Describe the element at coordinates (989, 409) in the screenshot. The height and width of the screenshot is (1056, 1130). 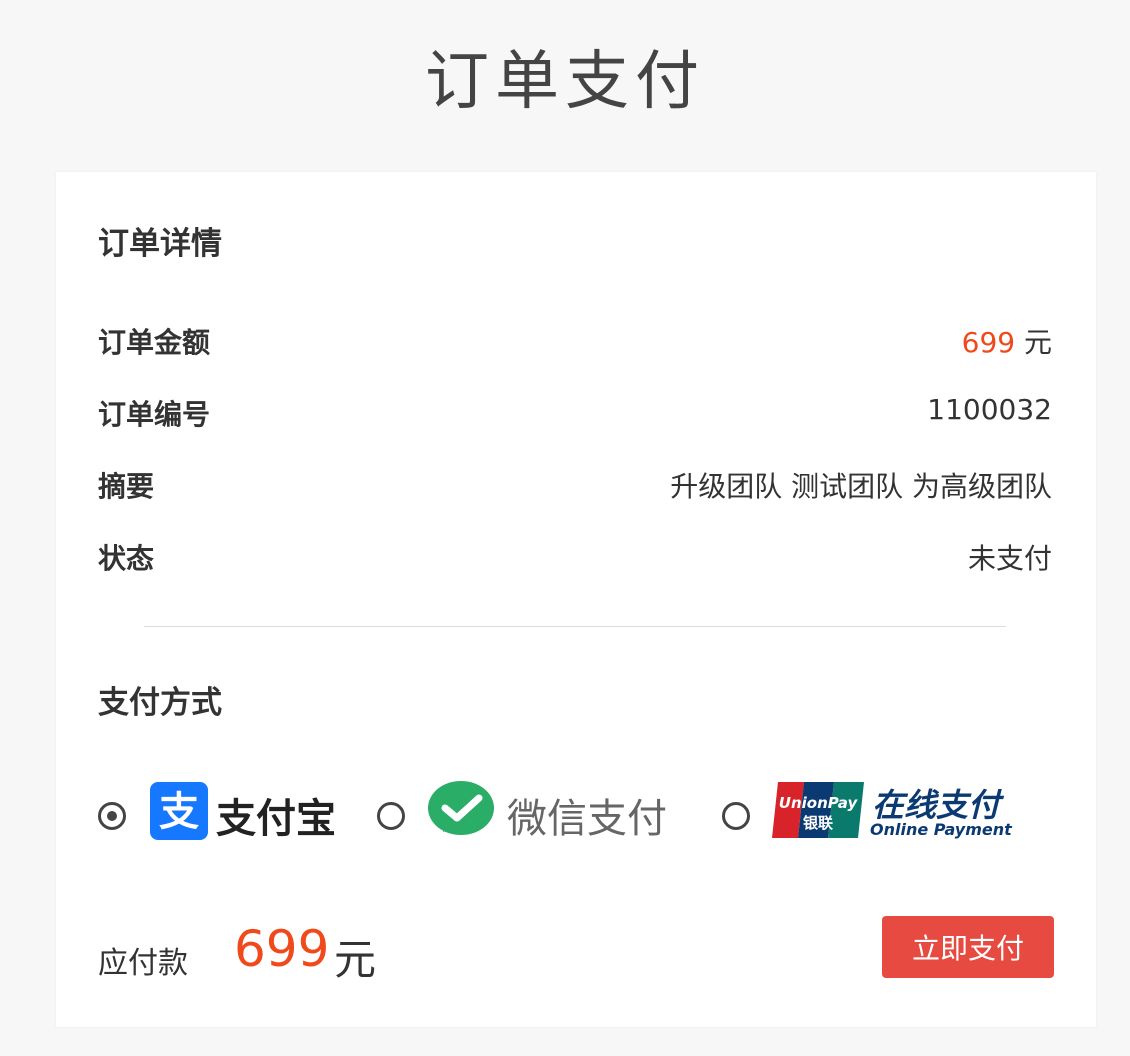
I see `order-id-value: 1100032` at that location.